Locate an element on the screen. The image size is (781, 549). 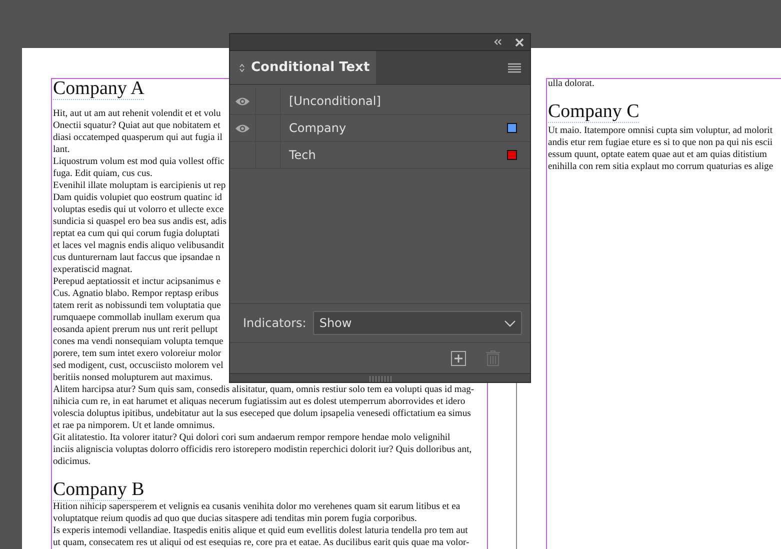
body-text-line: sundicia si quaspel ero bea sus andis est, adis is located at coordinates (139, 222).